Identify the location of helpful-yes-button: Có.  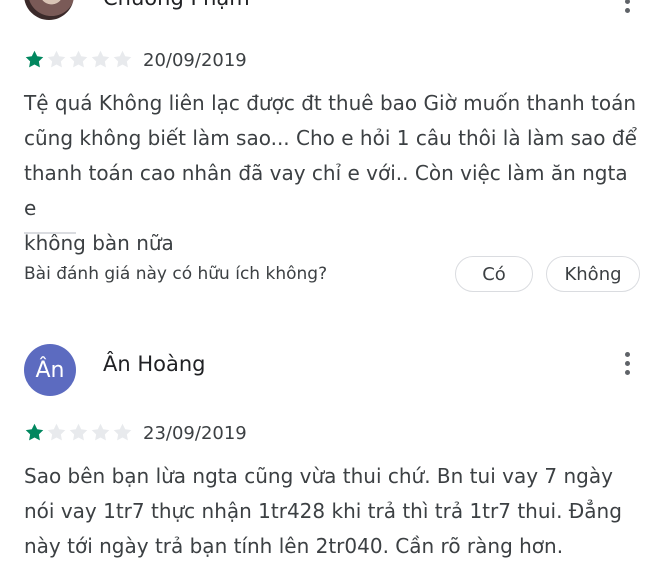
(494, 274).